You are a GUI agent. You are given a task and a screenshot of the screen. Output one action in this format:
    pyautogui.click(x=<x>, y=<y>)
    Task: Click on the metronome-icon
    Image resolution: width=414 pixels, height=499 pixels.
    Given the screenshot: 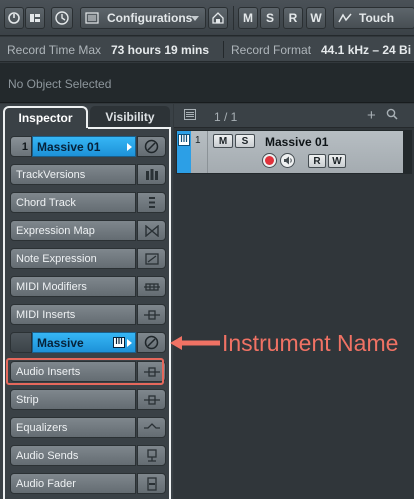 What is the action you would take?
    pyautogui.click(x=62, y=18)
    